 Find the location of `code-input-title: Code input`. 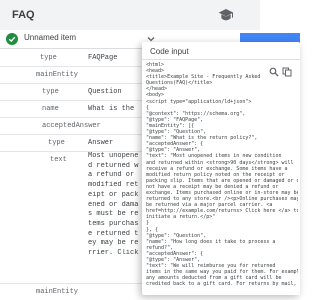

code-input-title: Code input is located at coordinates (169, 51).